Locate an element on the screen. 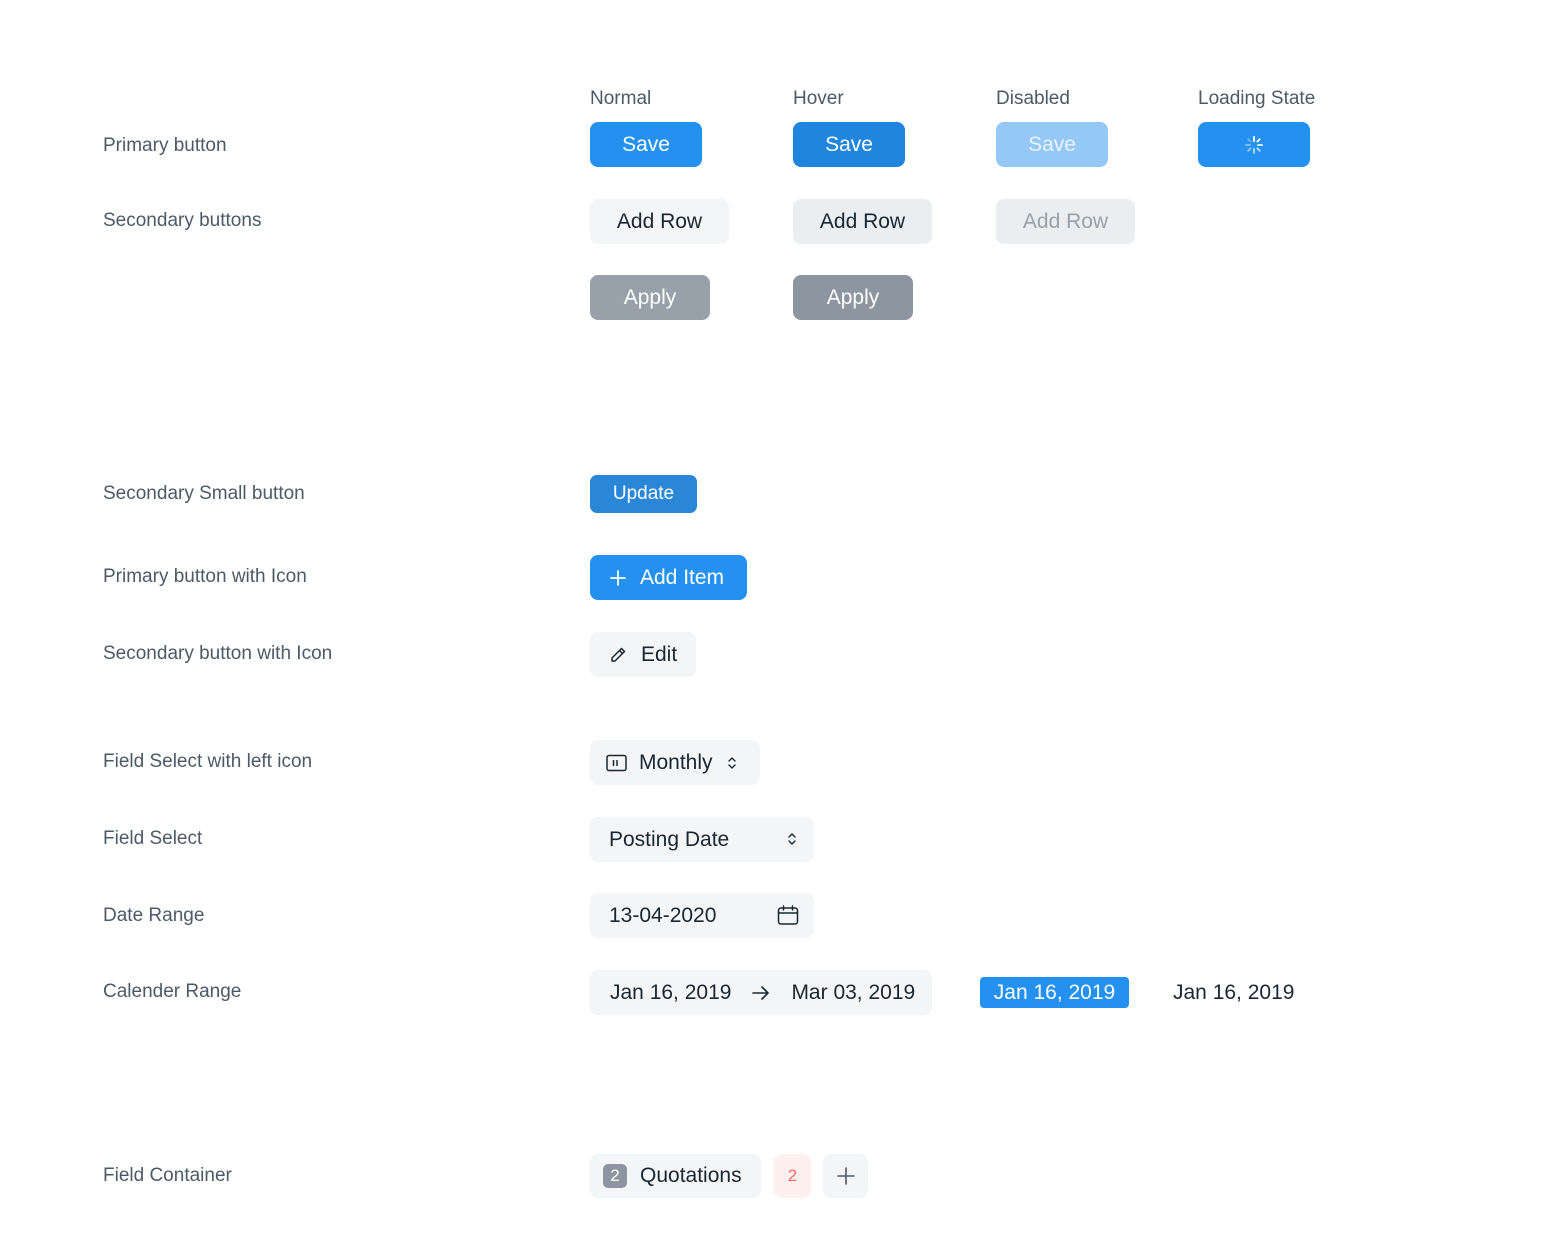 This screenshot has width=1568, height=1240. pencil-icon is located at coordinates (618, 655).